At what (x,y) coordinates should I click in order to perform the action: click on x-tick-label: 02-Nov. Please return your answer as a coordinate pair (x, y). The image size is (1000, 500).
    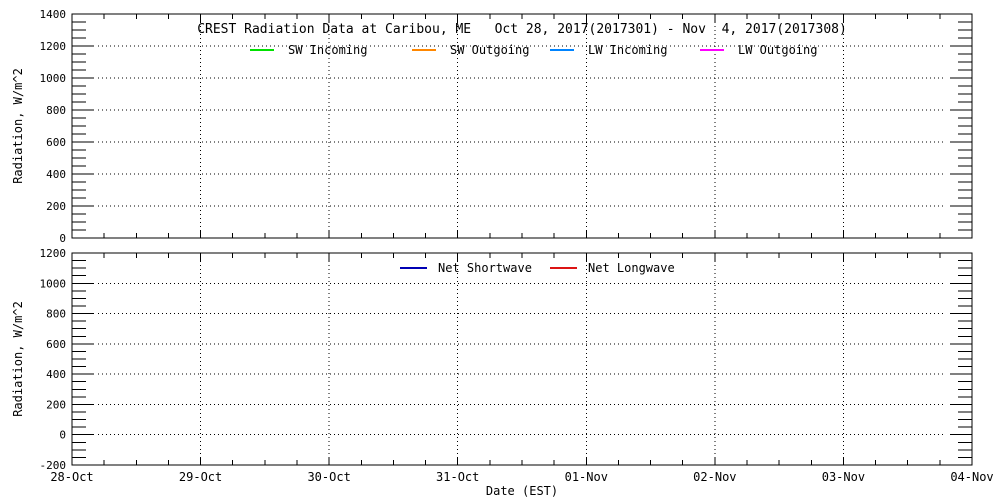
    Looking at the image, I should click on (714, 477).